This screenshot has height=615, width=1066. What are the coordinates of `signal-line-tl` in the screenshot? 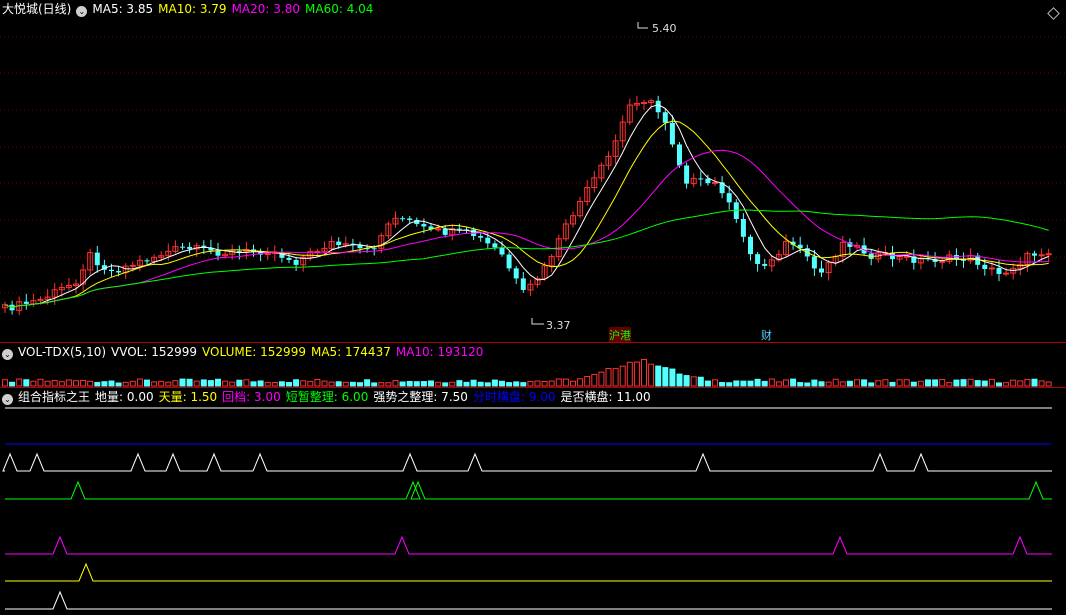 It's located at (528, 572).